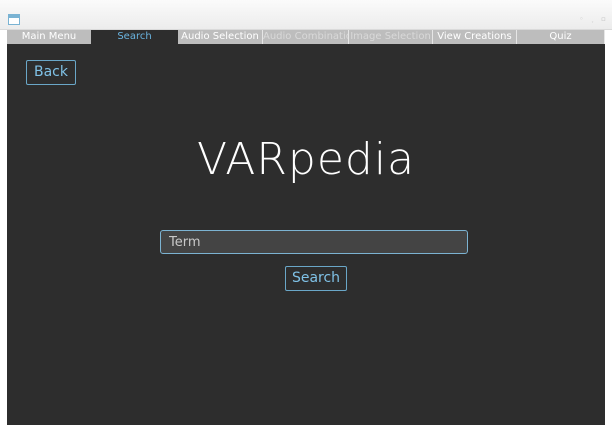  Describe the element at coordinates (314, 242) in the screenshot. I see `term-input` at that location.